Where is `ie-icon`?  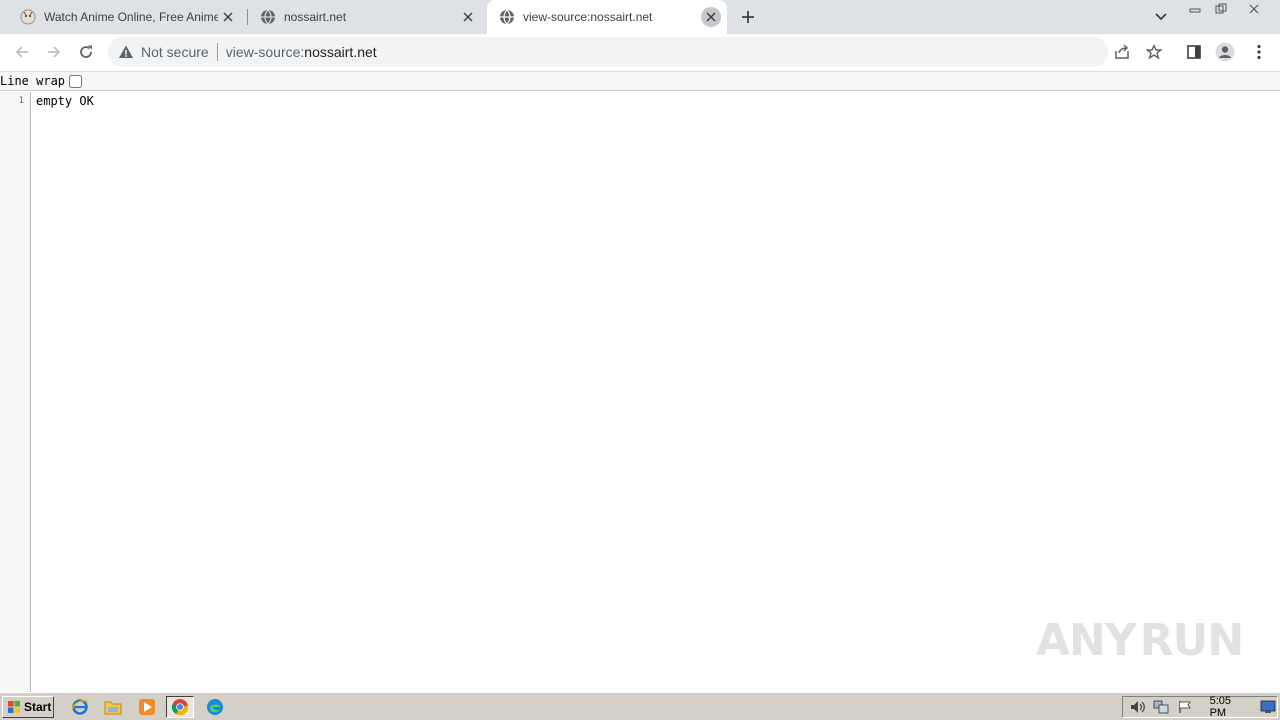
ie-icon is located at coordinates (80, 707).